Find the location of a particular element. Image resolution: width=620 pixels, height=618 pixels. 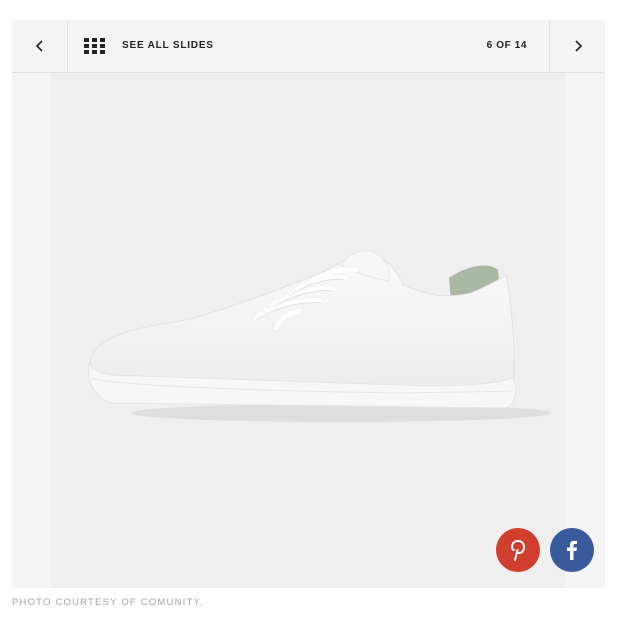

grid-icon is located at coordinates (94, 46).